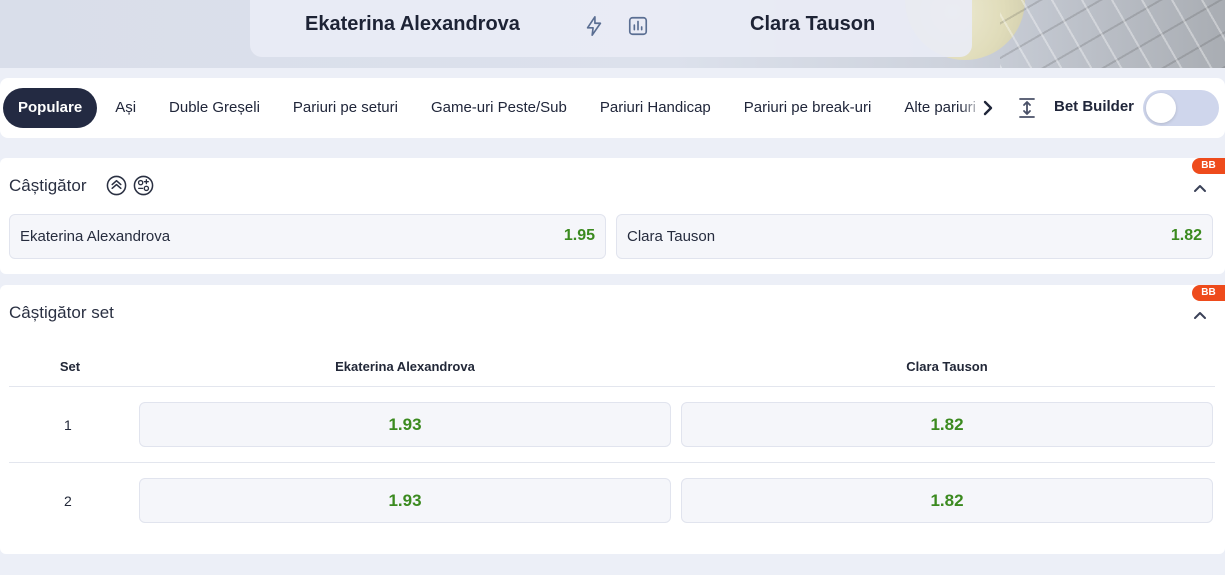 This screenshot has width=1225, height=575. Describe the element at coordinates (671, 236) in the screenshot. I see `outcome-name: Clara Tauson` at that location.